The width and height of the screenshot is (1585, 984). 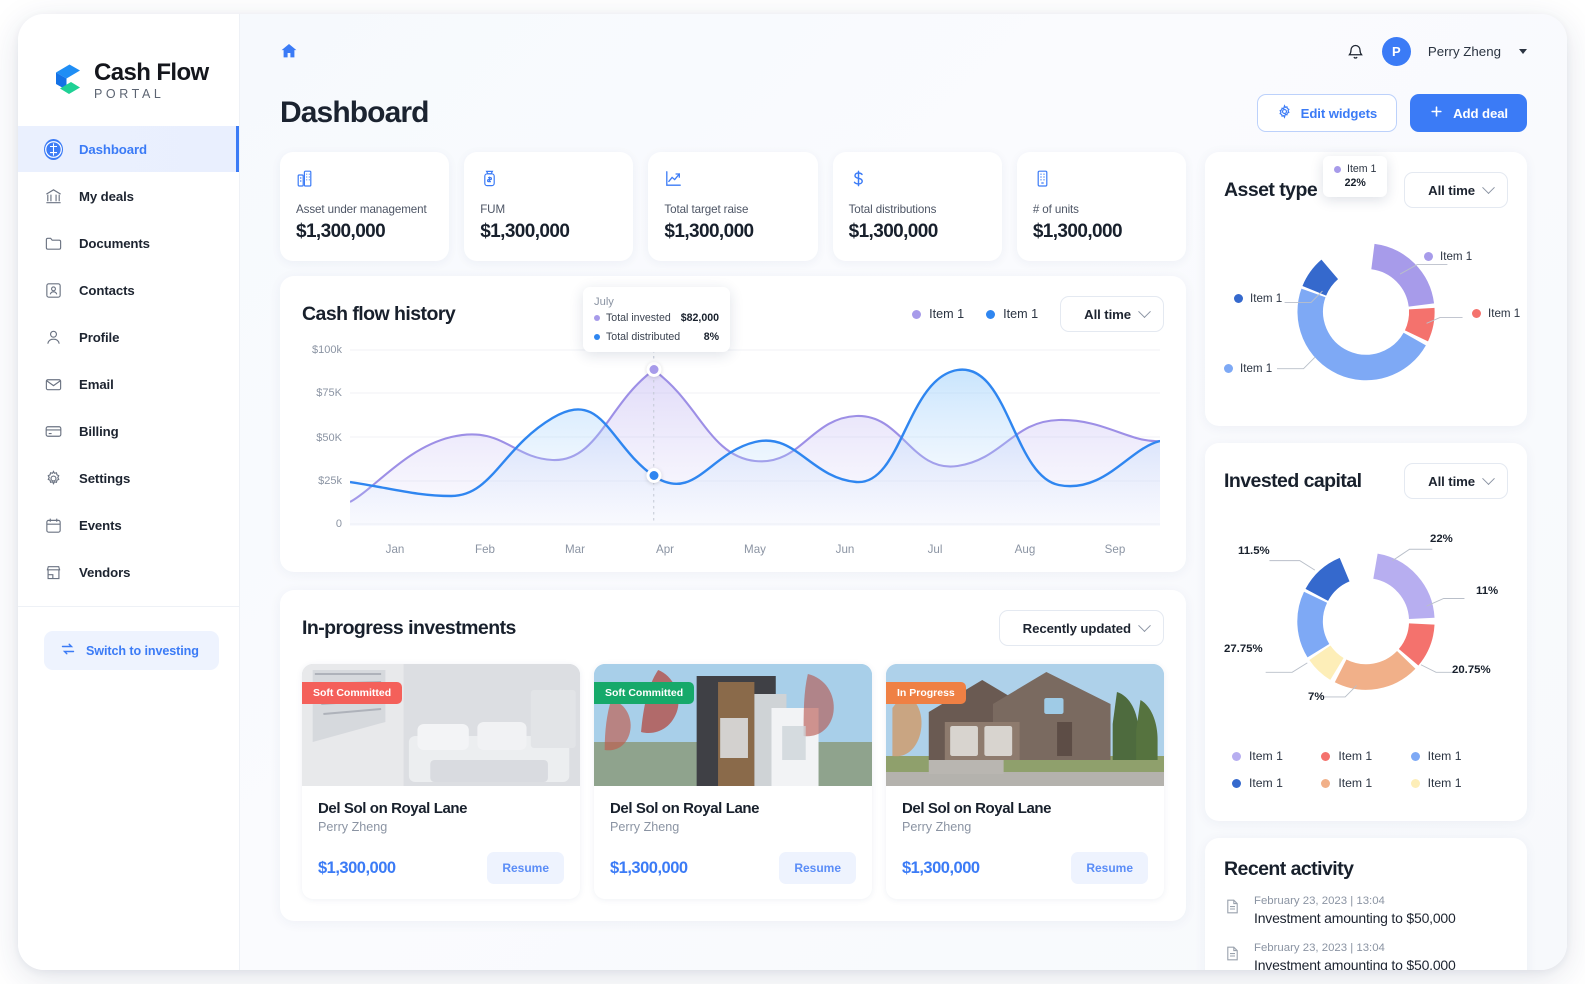 What do you see at coordinates (903, 110) in the screenshot?
I see `page-header: Dashboard Edit widgets Add deal` at bounding box center [903, 110].